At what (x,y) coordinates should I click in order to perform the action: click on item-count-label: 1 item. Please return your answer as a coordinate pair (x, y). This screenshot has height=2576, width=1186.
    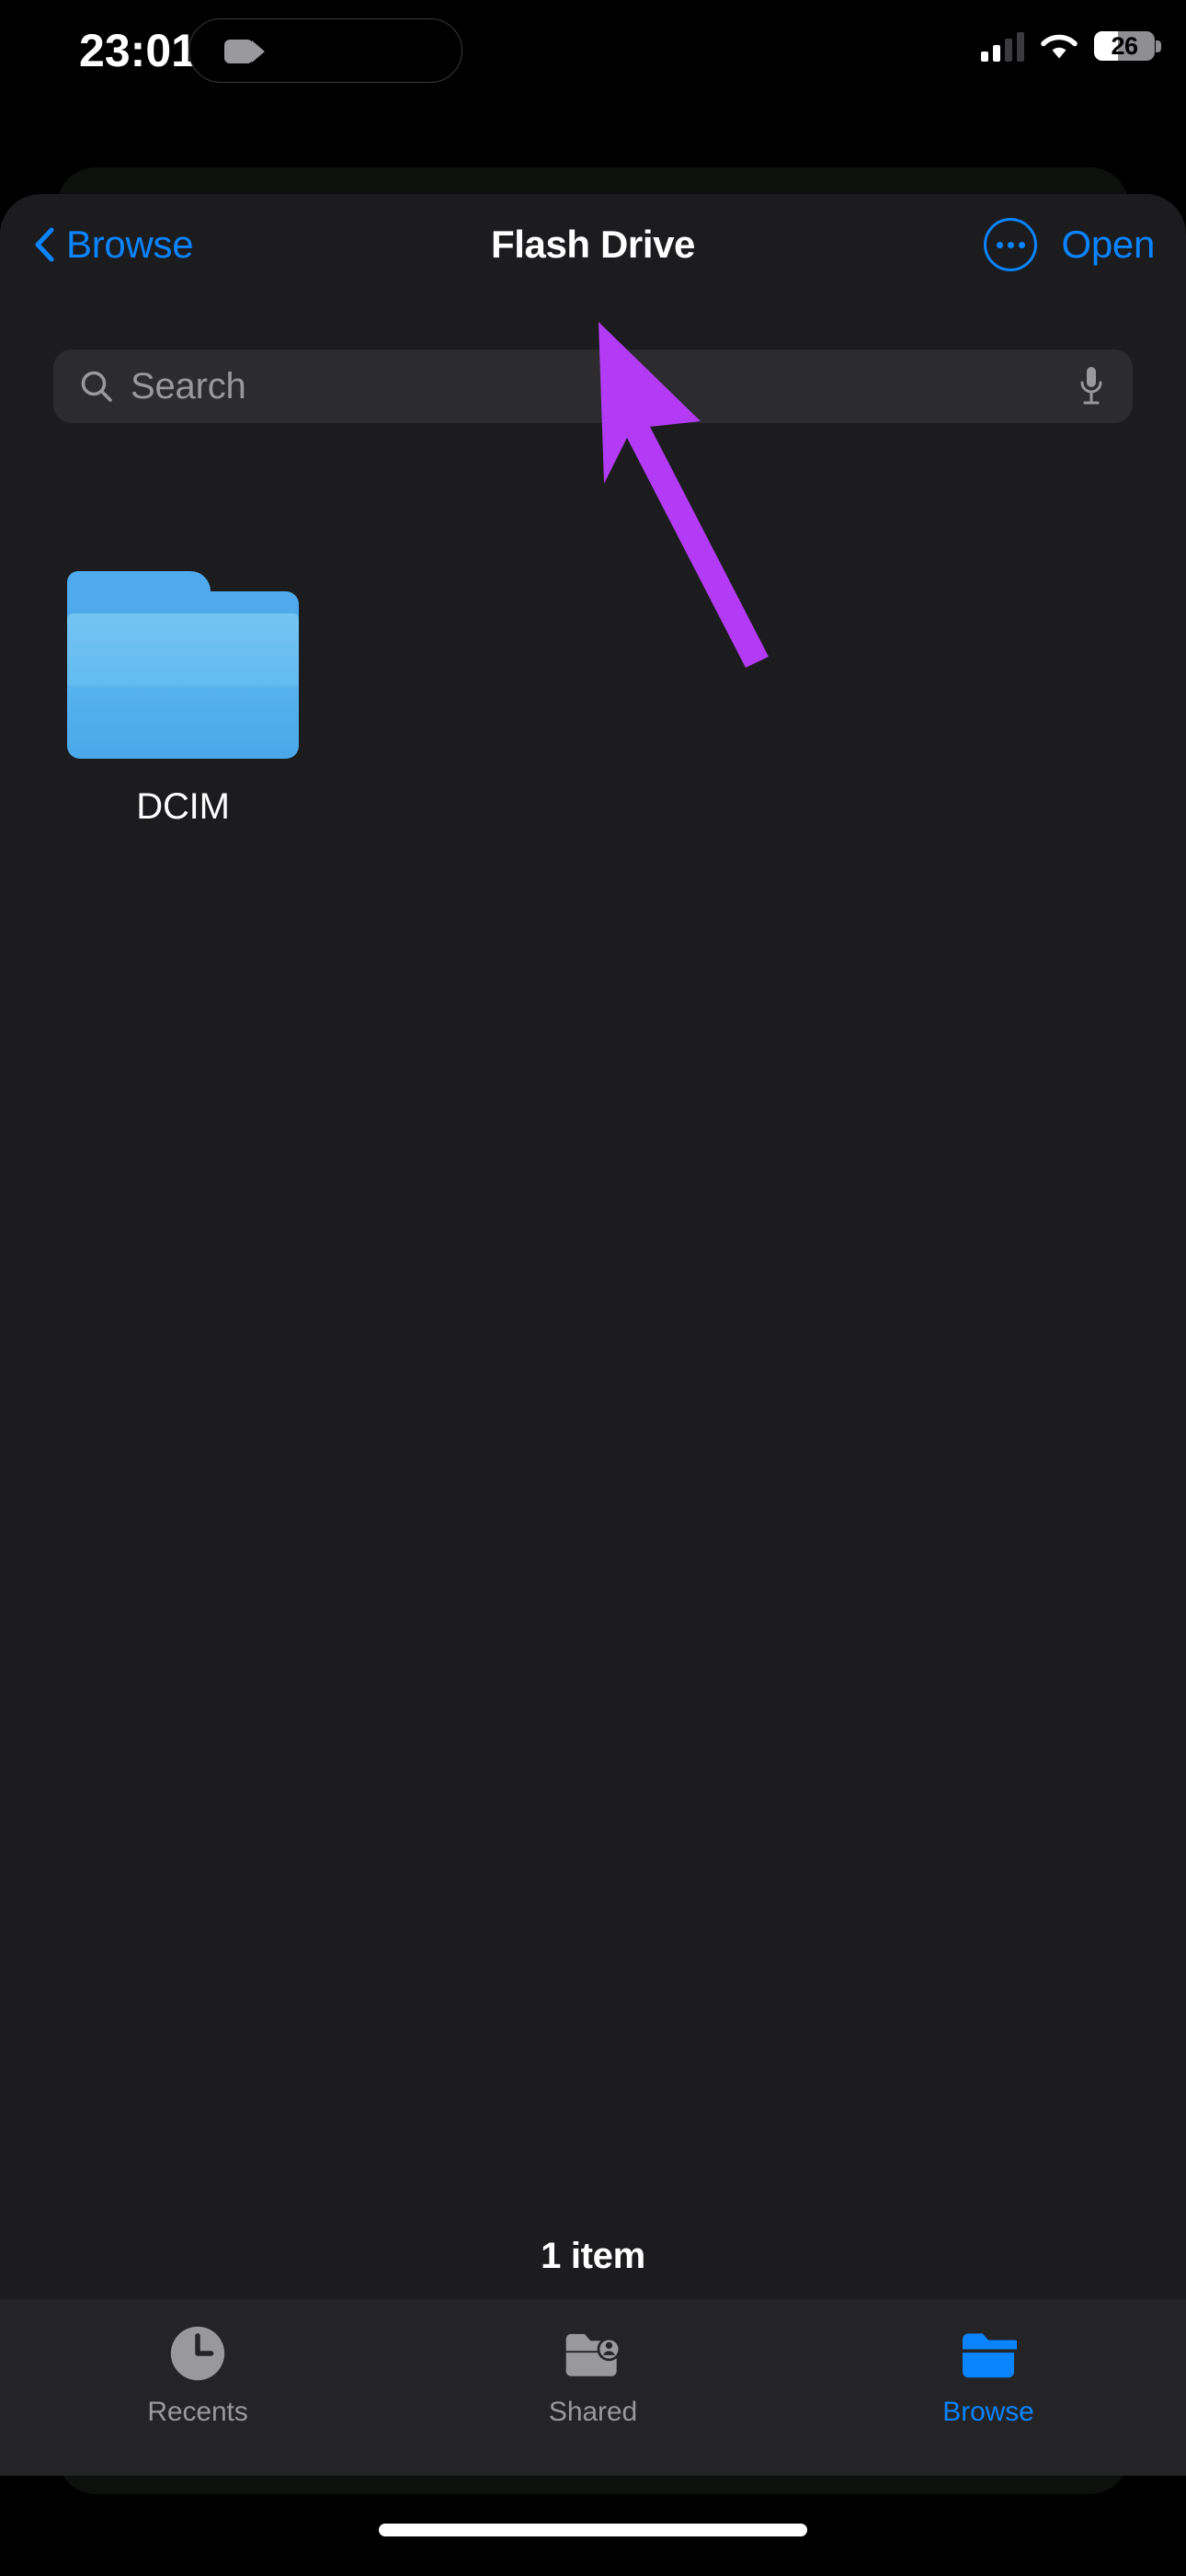
    Looking at the image, I should click on (593, 2256).